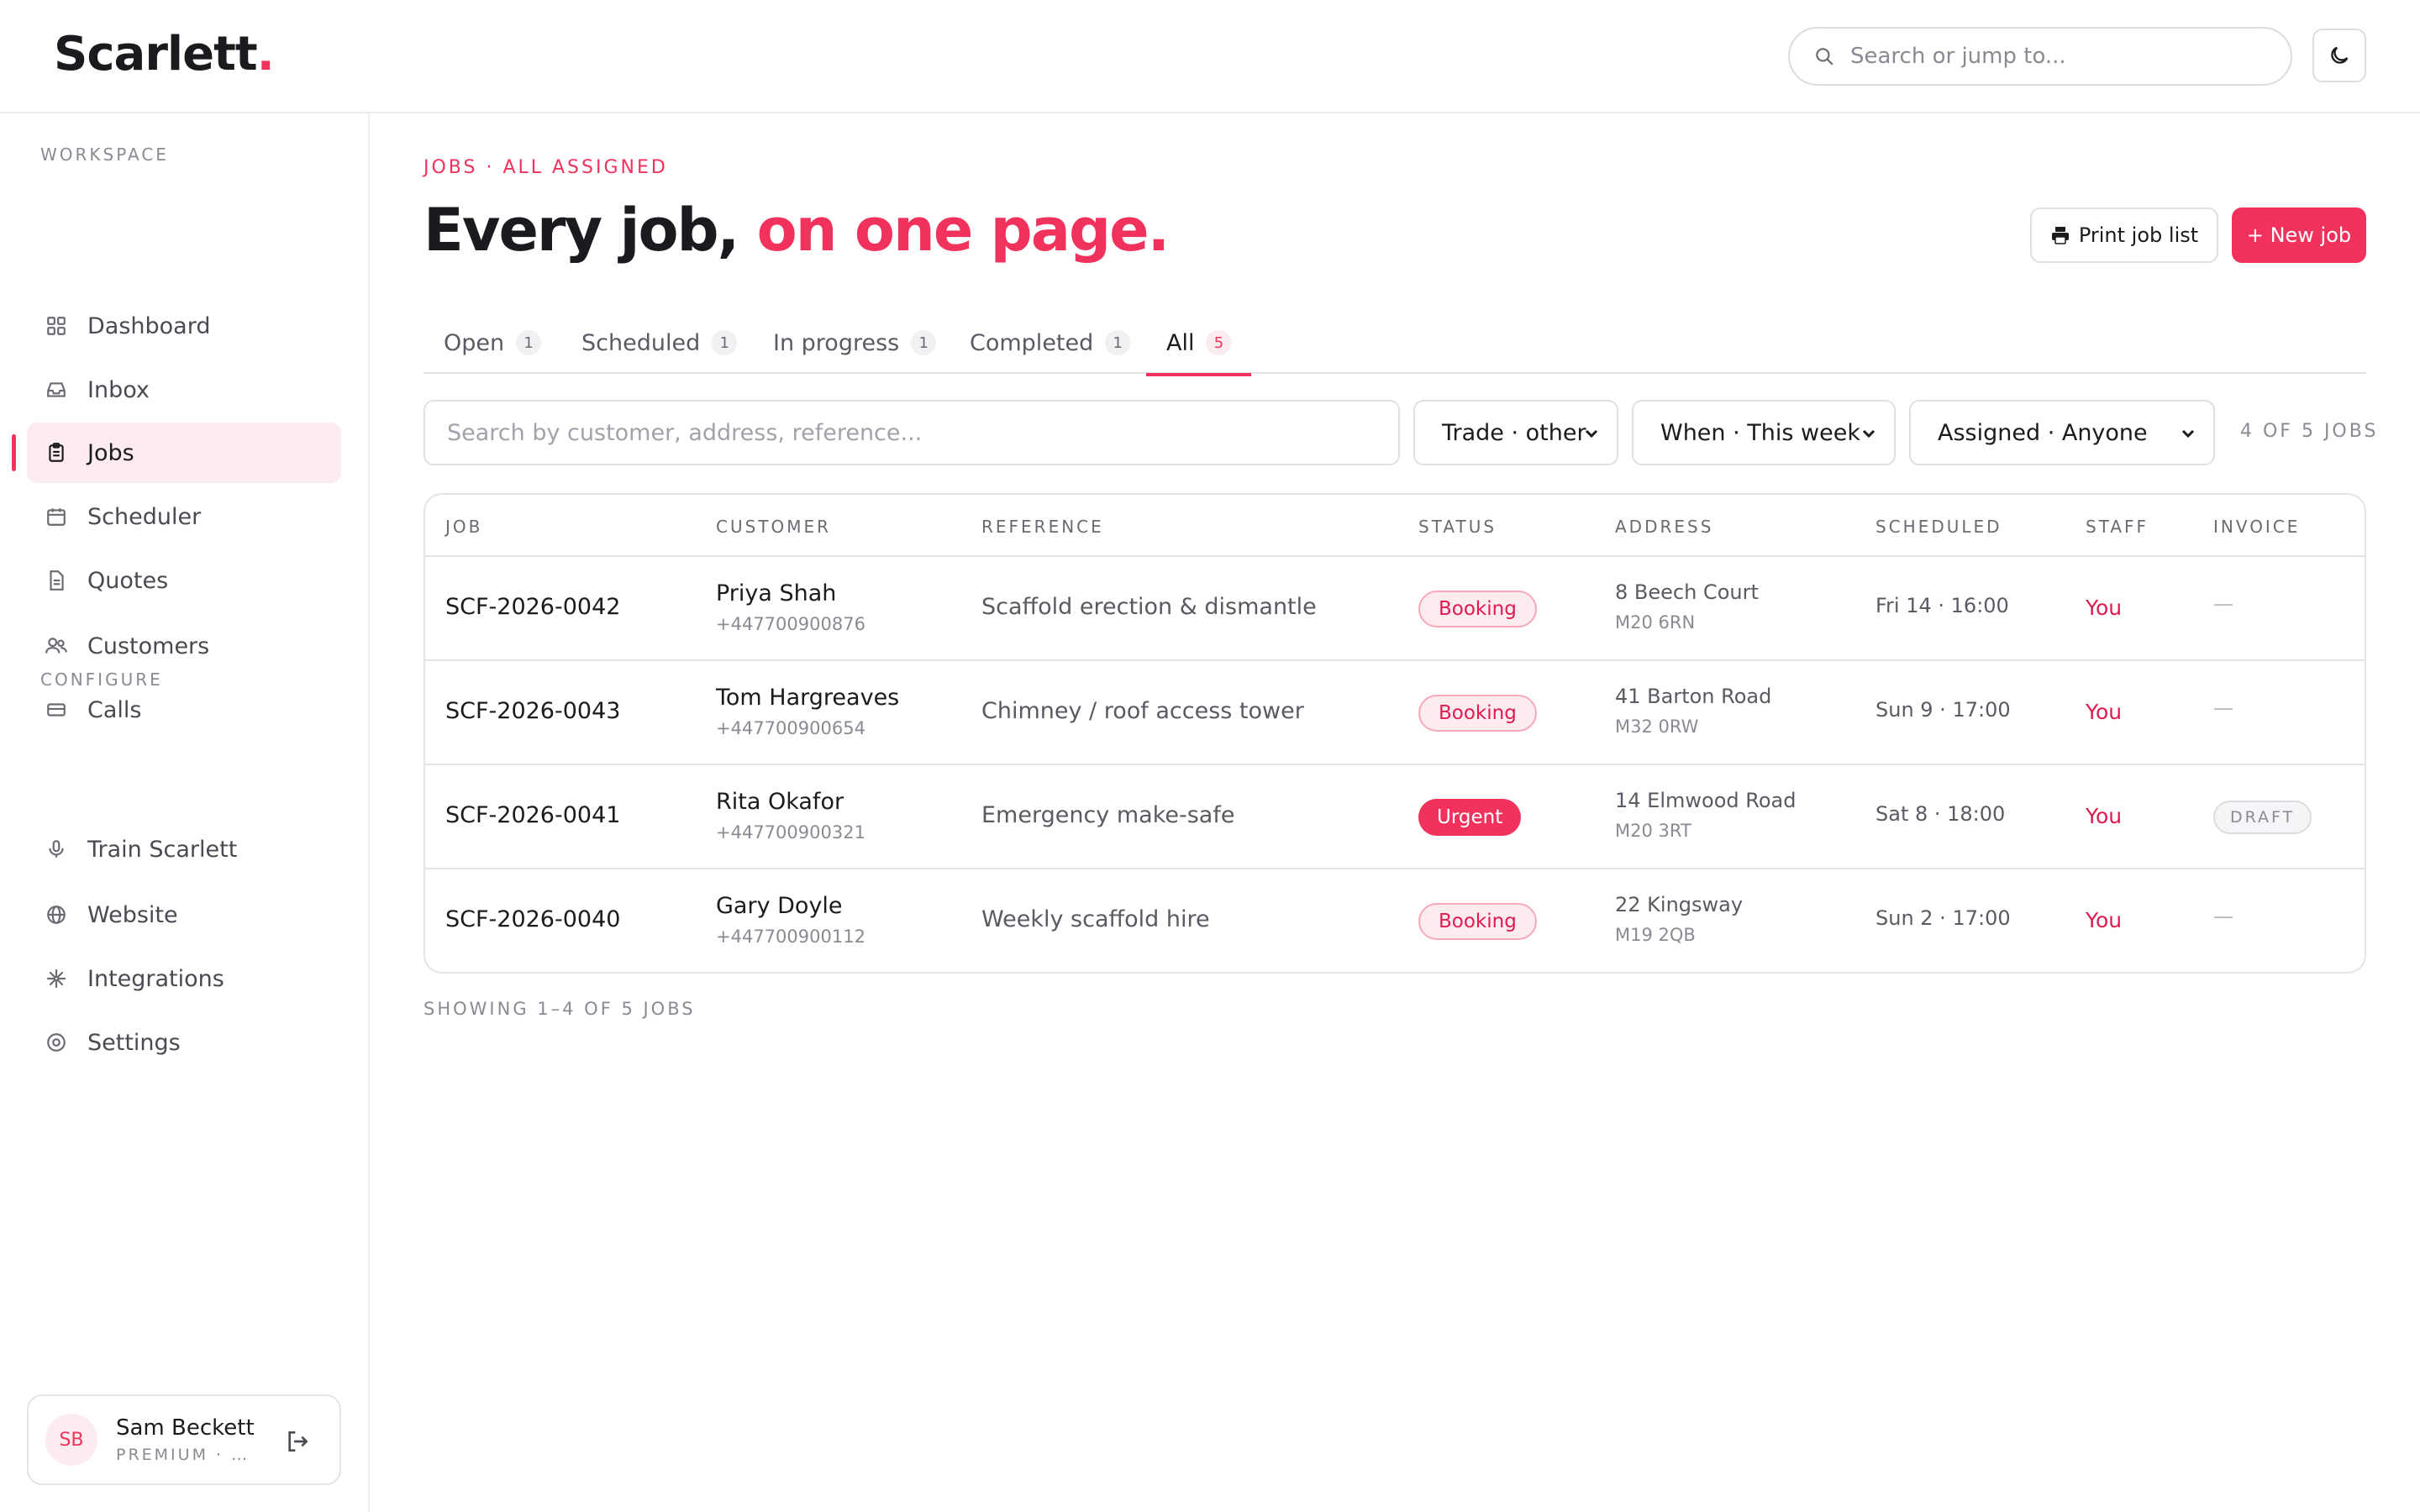 This screenshot has height=1512, width=2420. I want to click on job-id: SCF-2026-0041, so click(532, 815).